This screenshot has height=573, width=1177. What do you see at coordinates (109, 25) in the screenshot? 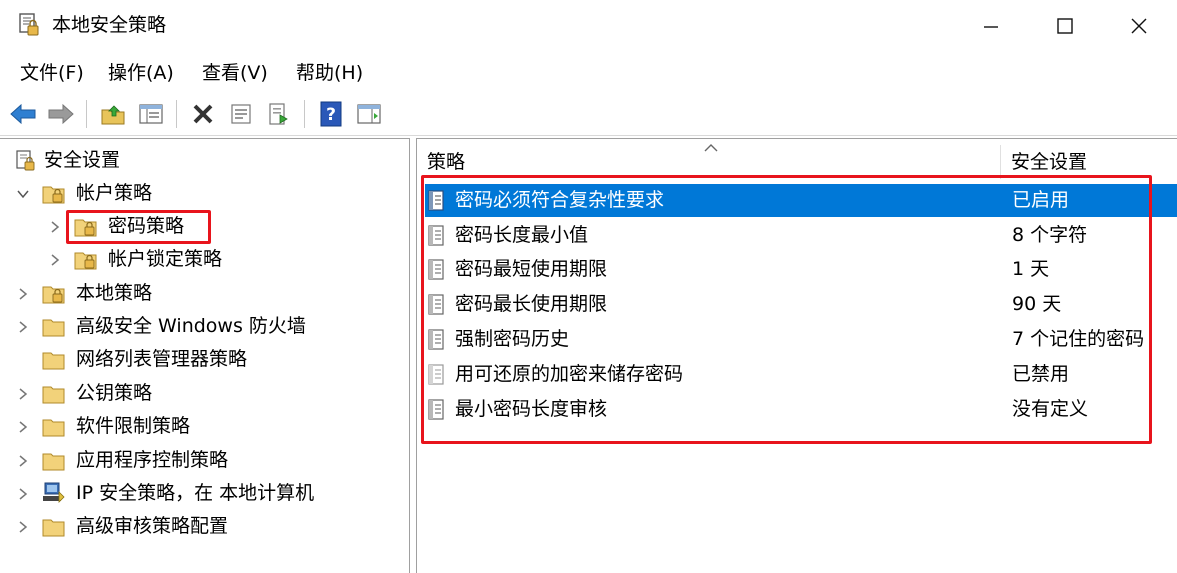
I see `window-title: 本地安全策略` at bounding box center [109, 25].